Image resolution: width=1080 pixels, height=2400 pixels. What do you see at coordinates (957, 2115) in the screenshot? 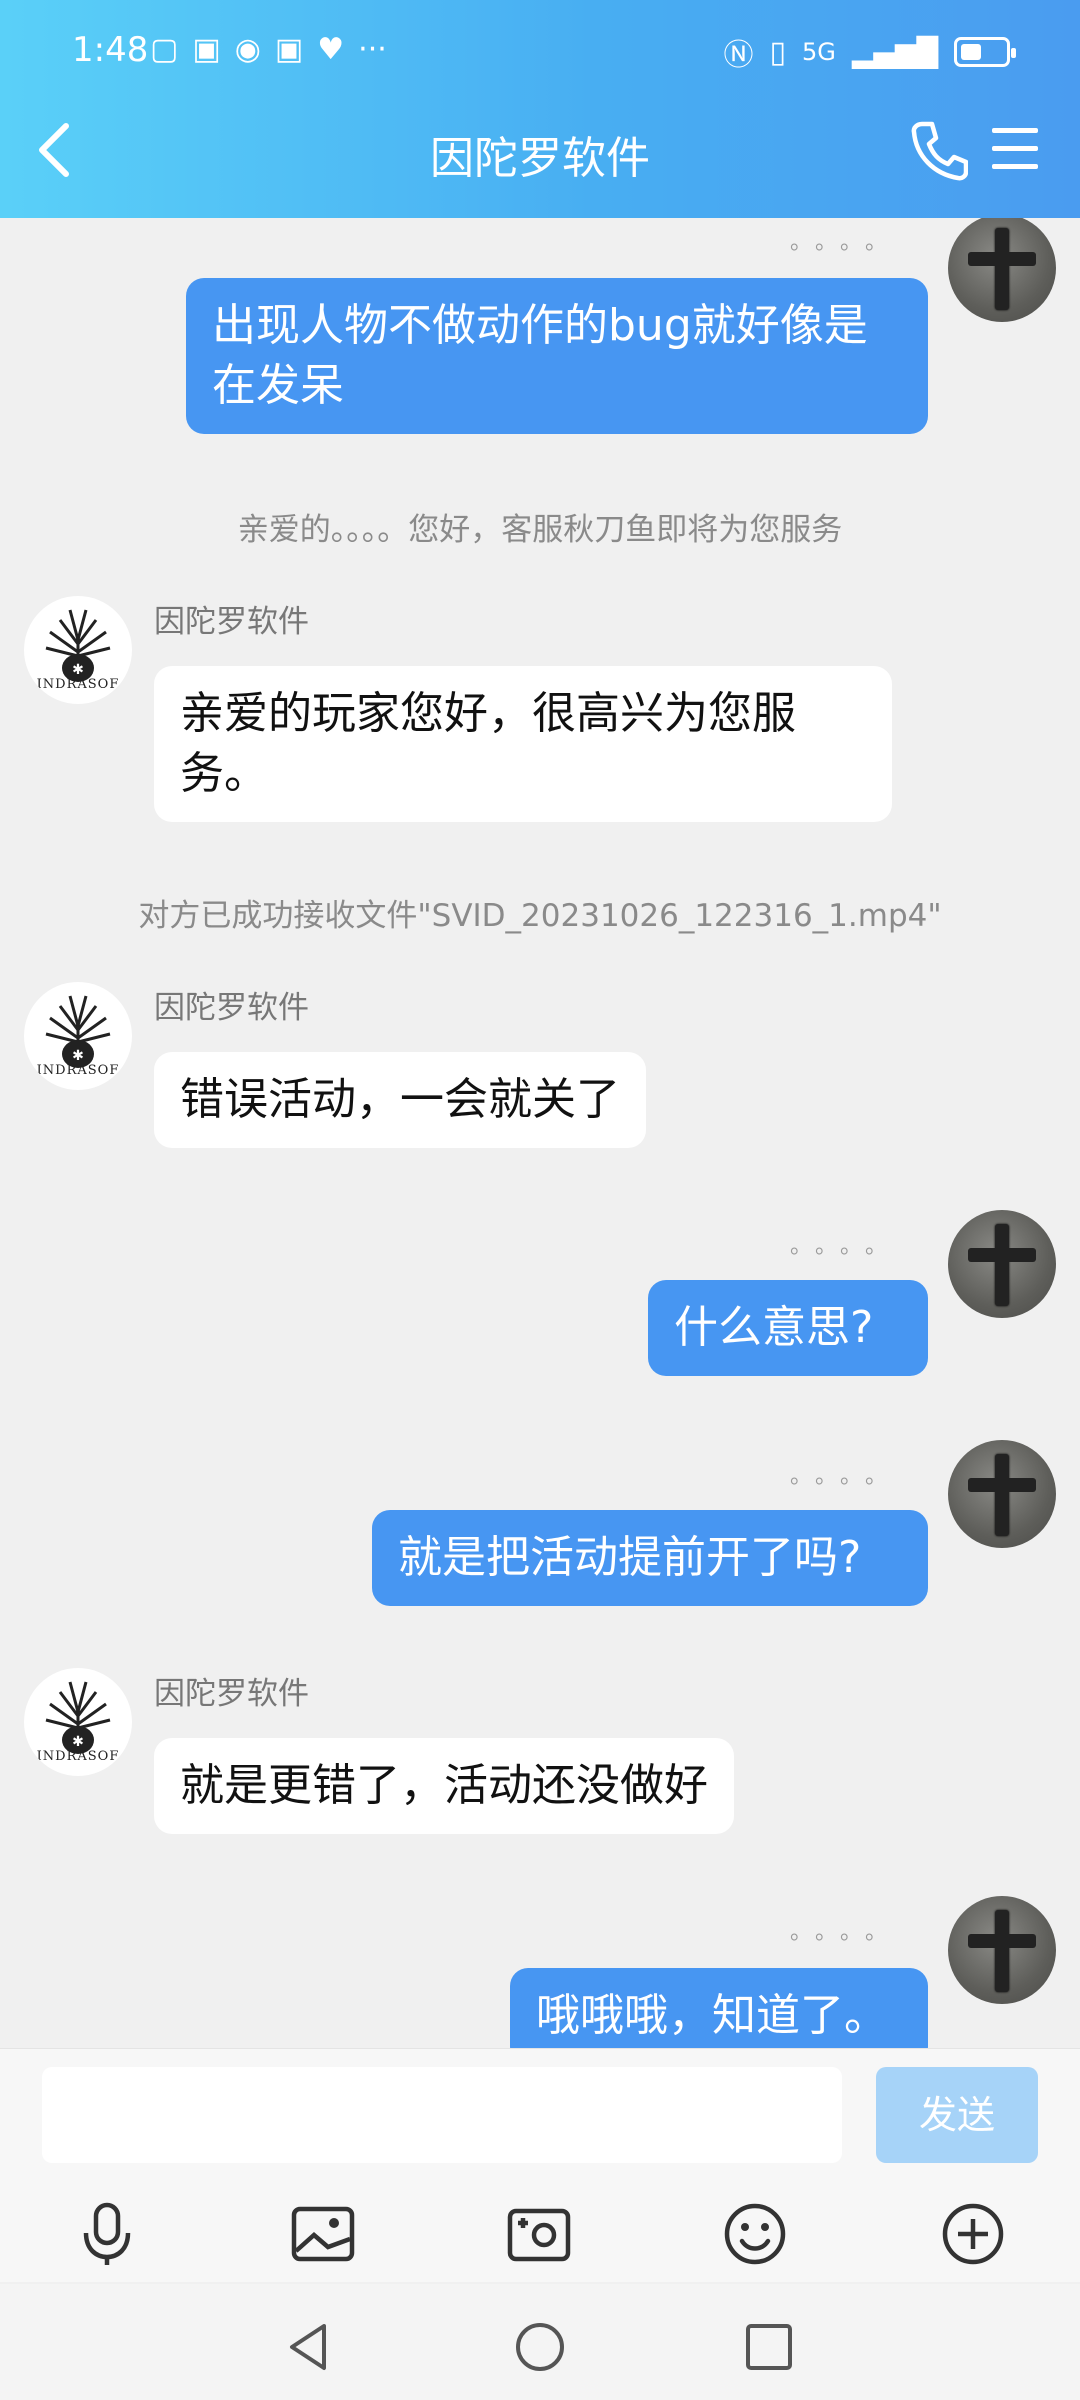
I see `send-button: 发送` at bounding box center [957, 2115].